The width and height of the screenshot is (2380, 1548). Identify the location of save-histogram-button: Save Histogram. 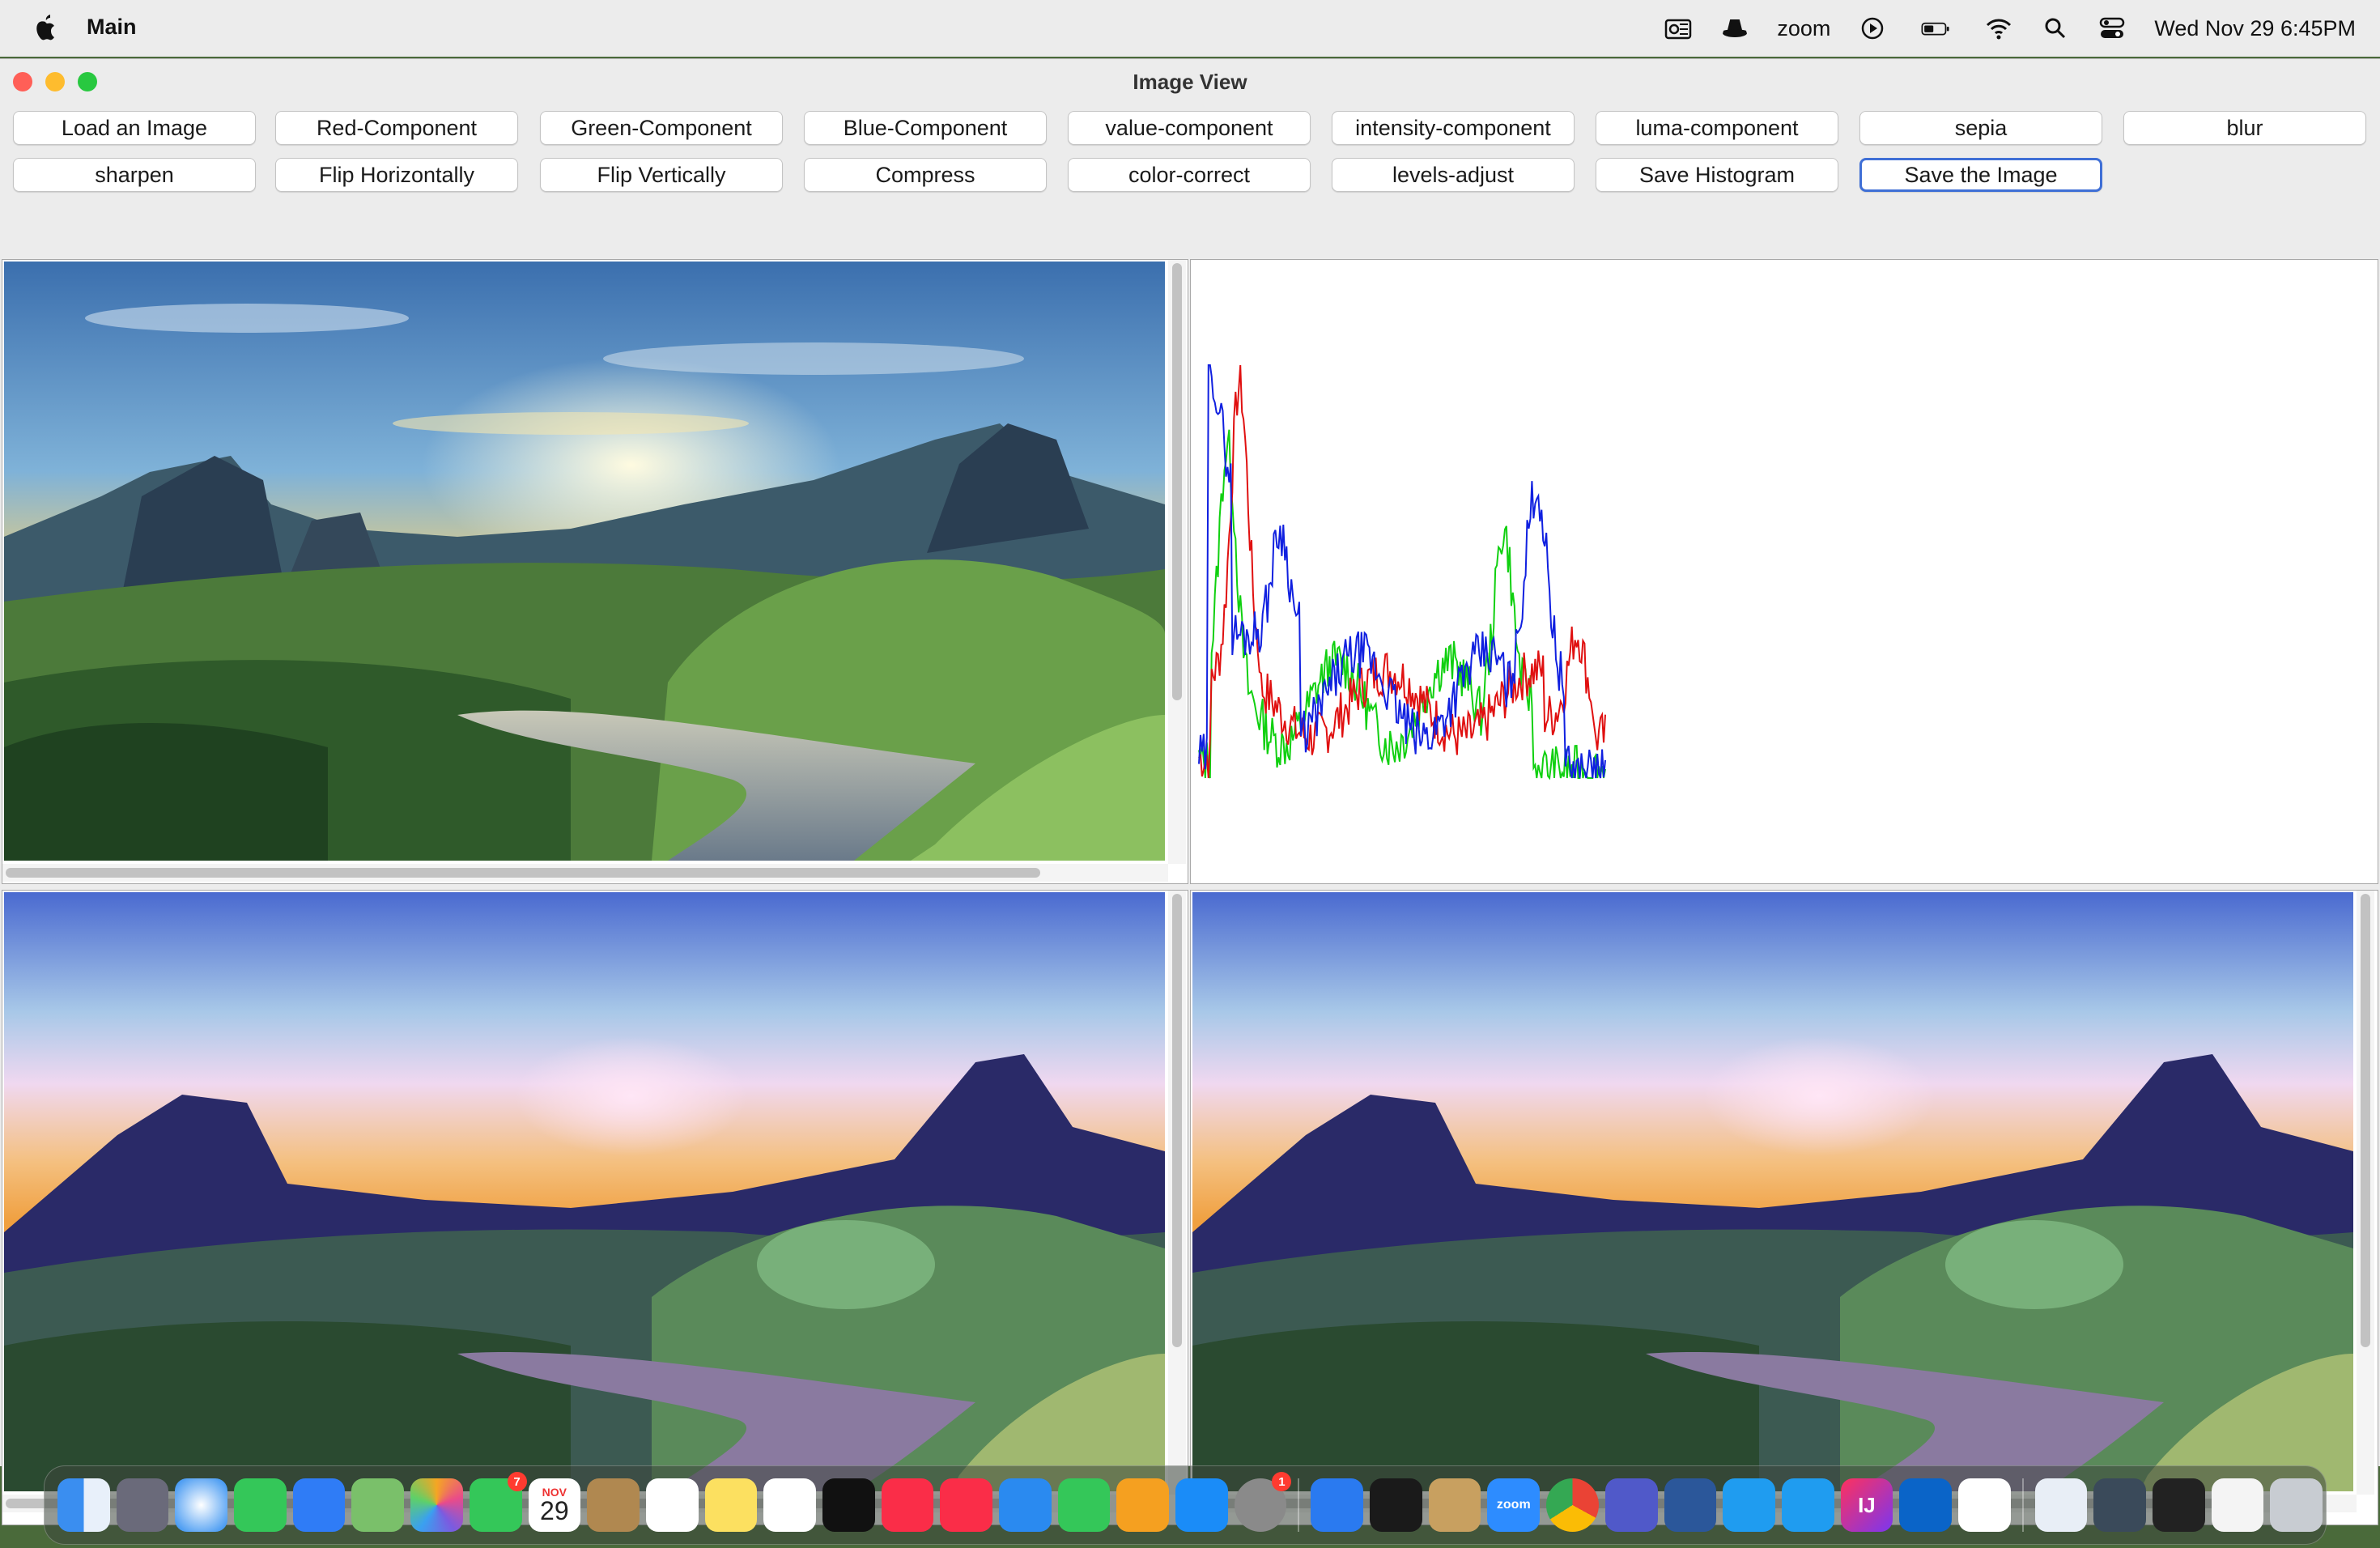
(1717, 175).